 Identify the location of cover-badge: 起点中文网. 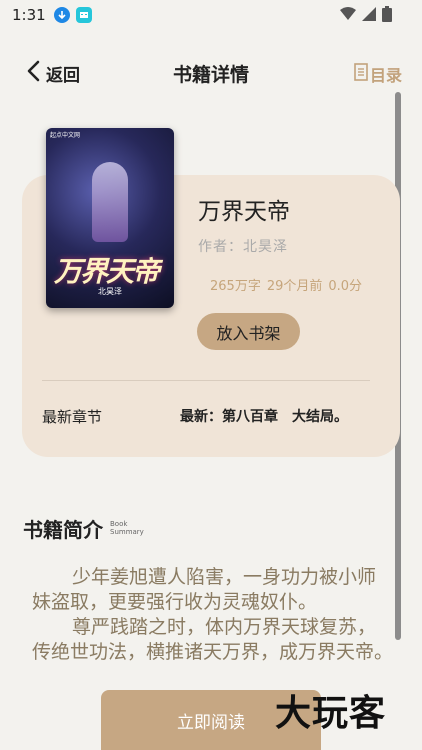
(65, 135).